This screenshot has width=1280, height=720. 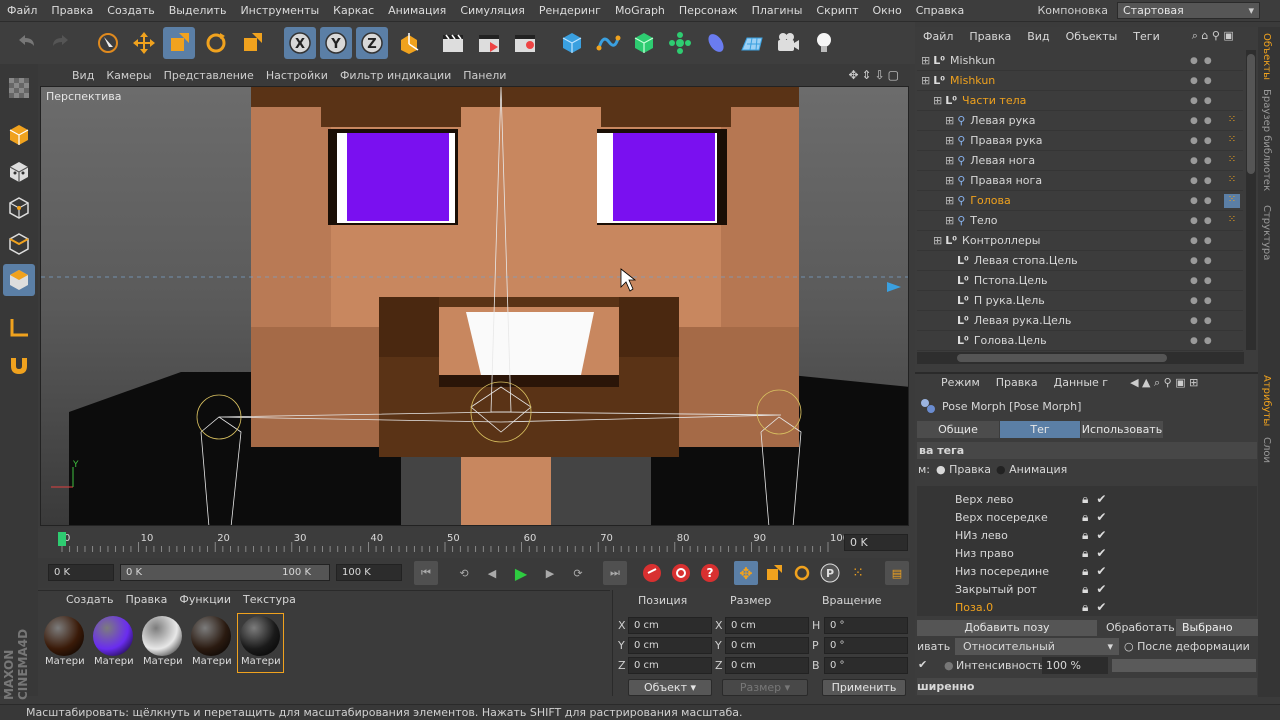 What do you see at coordinates (615, 573) in the screenshot?
I see `go-end-button: ⏭` at bounding box center [615, 573].